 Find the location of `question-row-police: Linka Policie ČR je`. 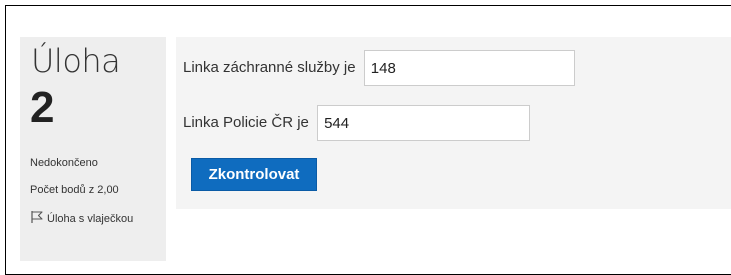

question-row-police: Linka Policie ČR je is located at coordinates (357, 123).